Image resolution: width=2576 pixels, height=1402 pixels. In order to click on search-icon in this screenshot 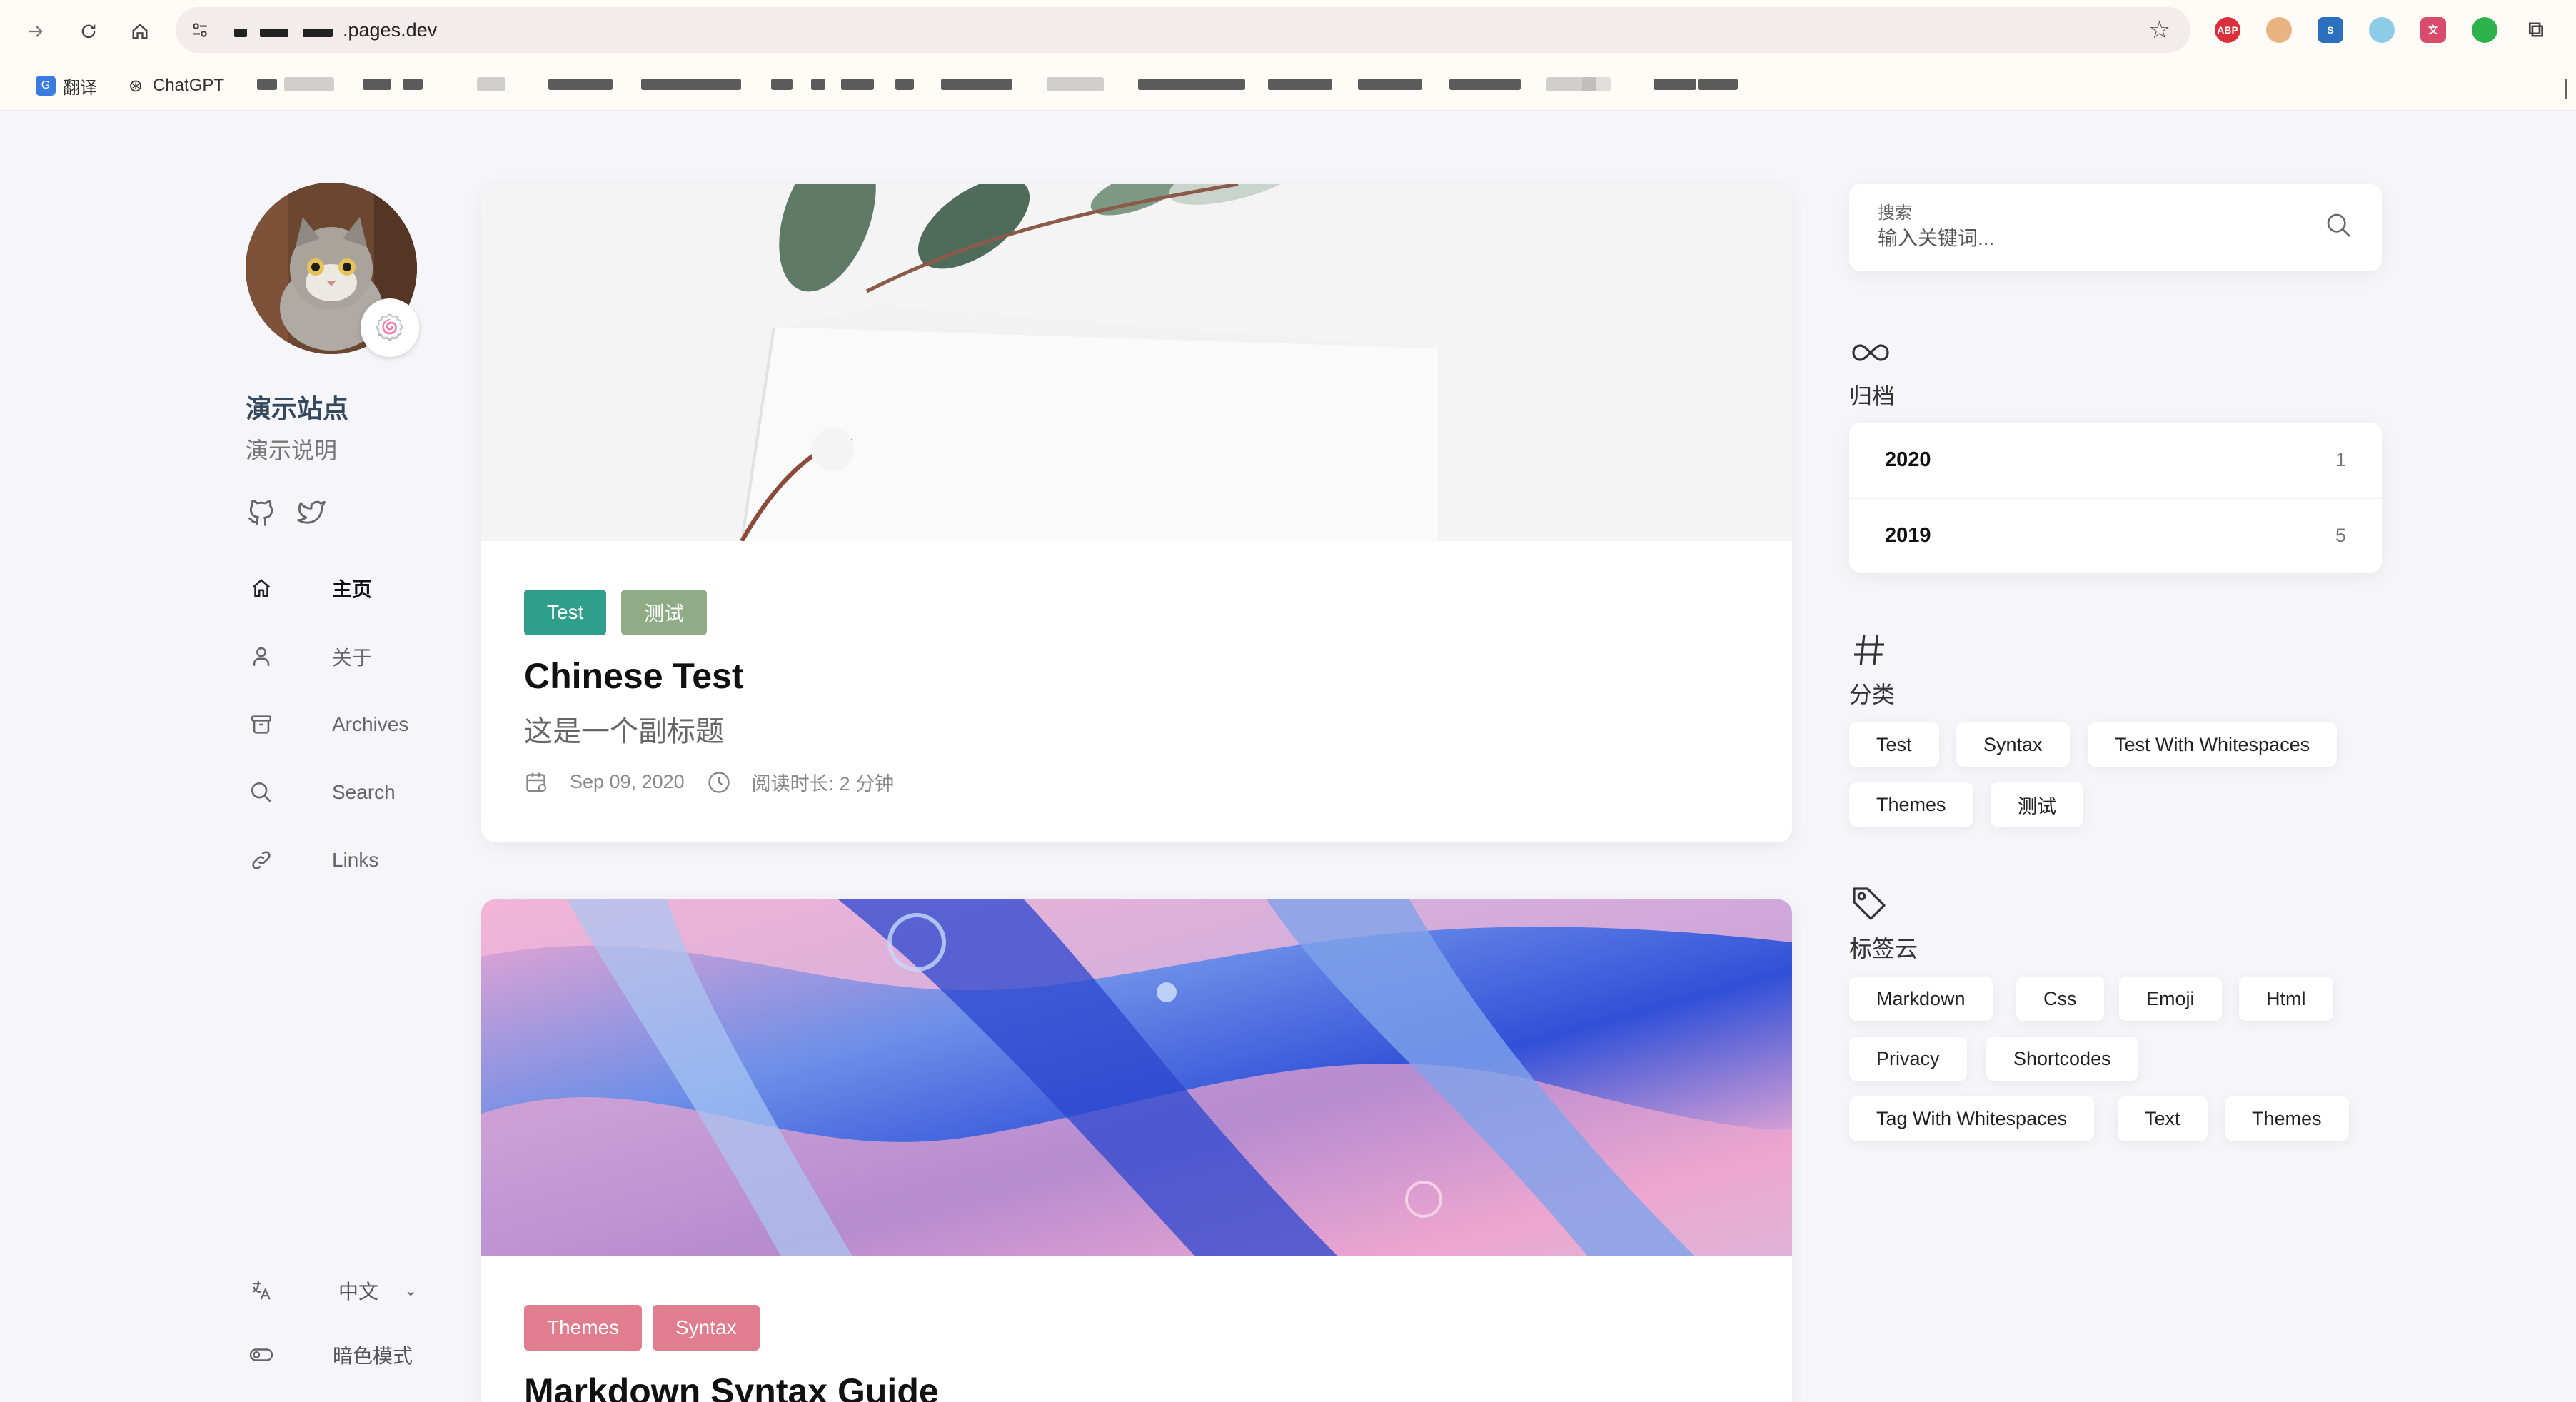, I will do `click(2341, 227)`.